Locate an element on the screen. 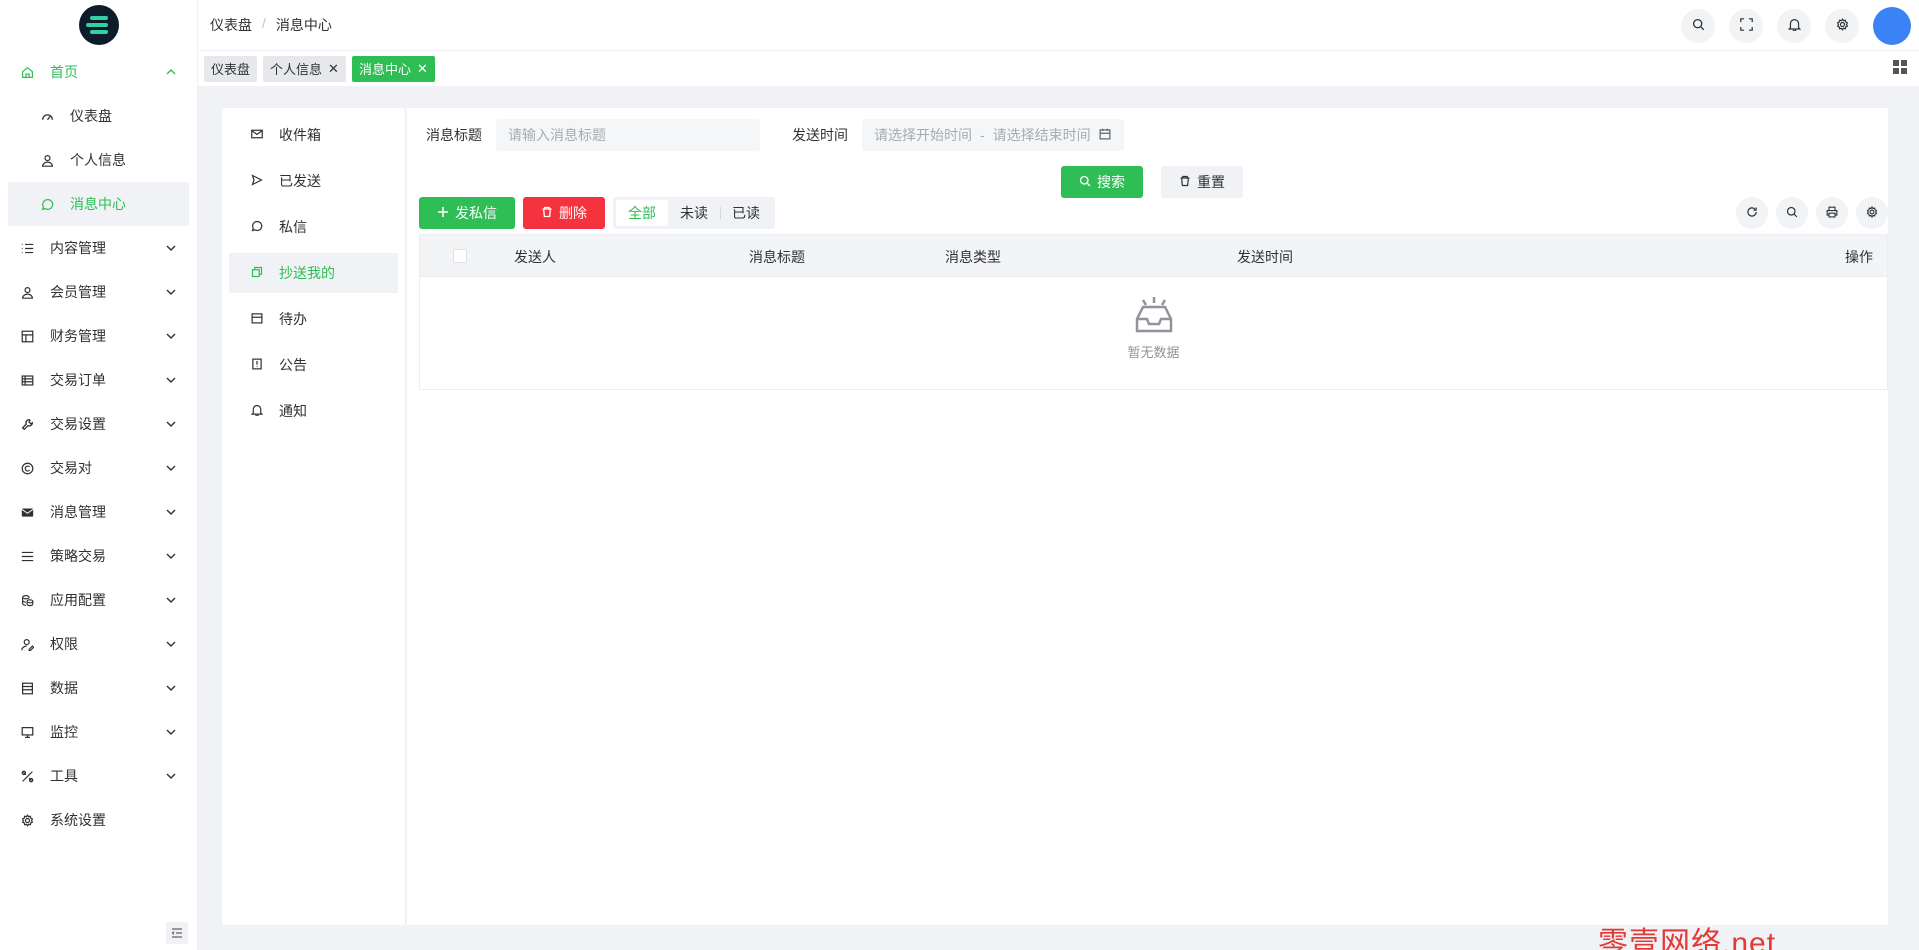  title-filter-input: 请输入消息标题 is located at coordinates (628, 135).